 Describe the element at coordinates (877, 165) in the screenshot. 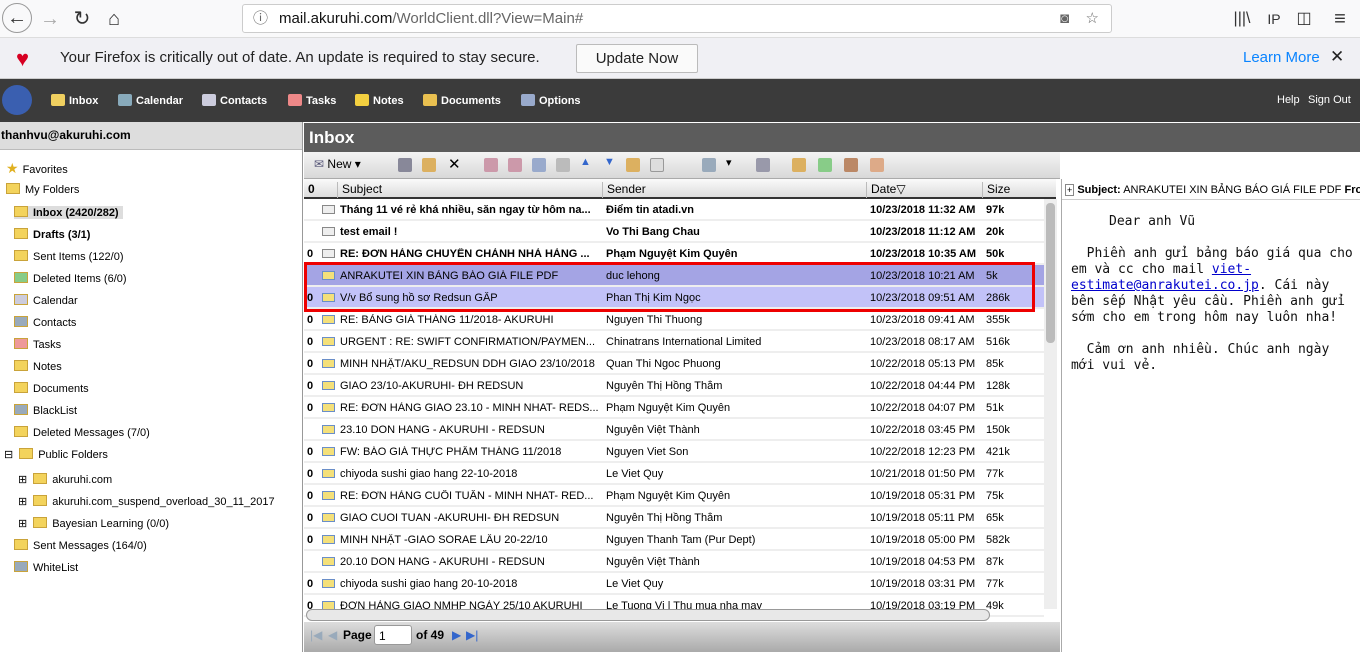

I see `not-spam-icon` at that location.